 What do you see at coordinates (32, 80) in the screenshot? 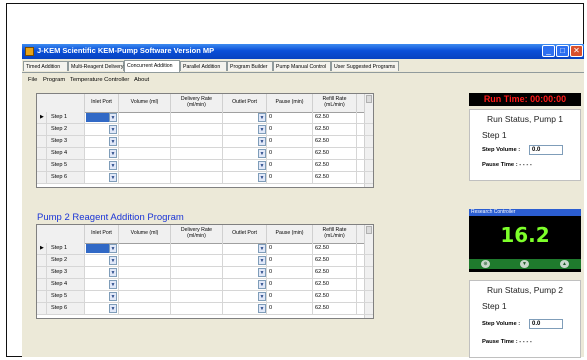
I see `menu-file: File` at bounding box center [32, 80].